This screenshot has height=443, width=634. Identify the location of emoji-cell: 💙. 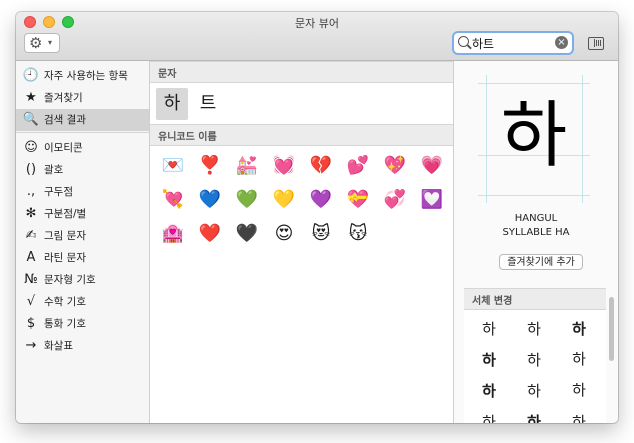
(210, 200).